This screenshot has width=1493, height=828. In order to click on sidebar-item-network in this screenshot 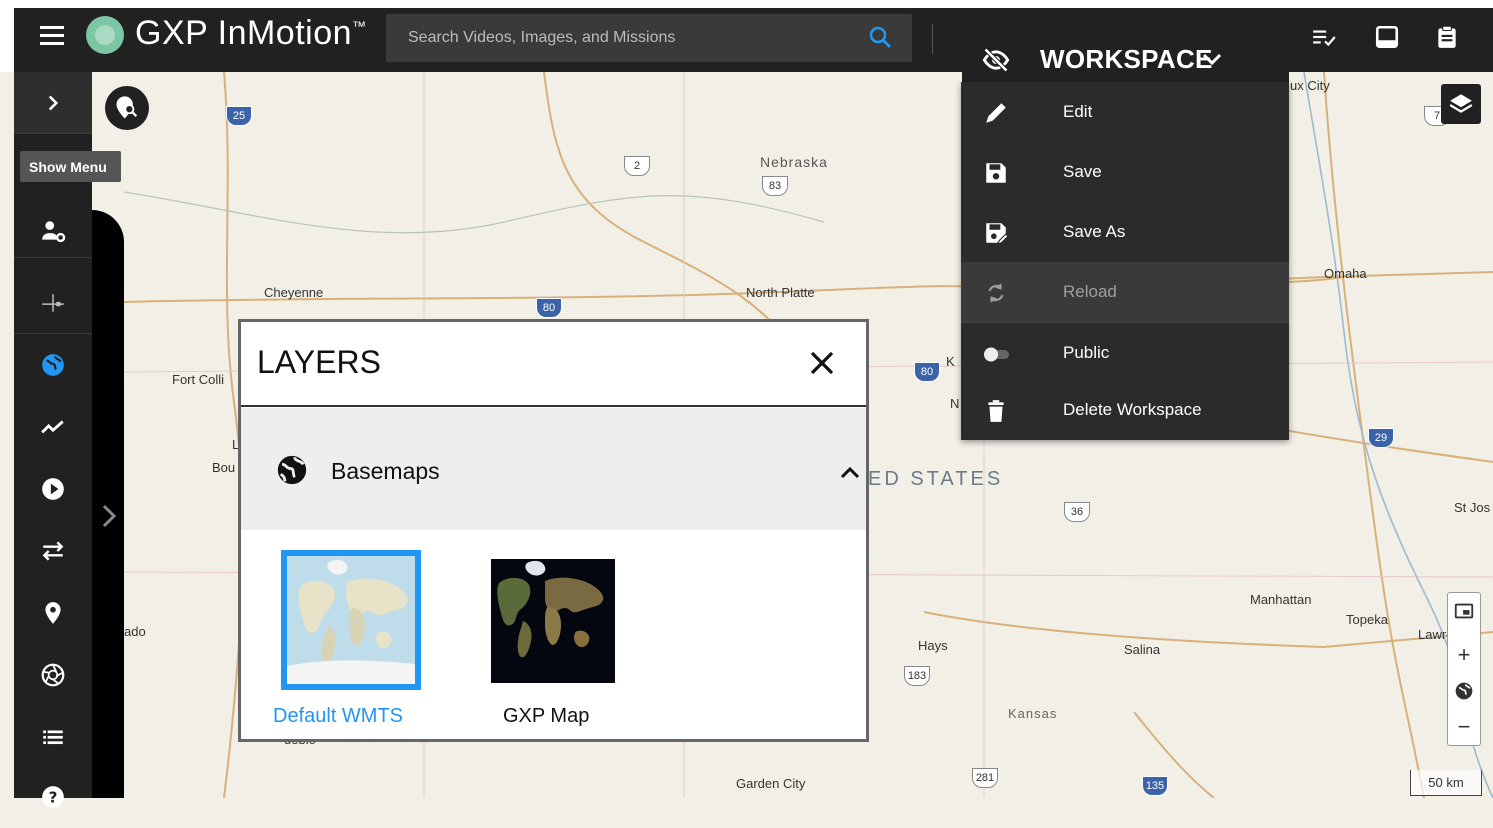, I will do `click(53, 303)`.